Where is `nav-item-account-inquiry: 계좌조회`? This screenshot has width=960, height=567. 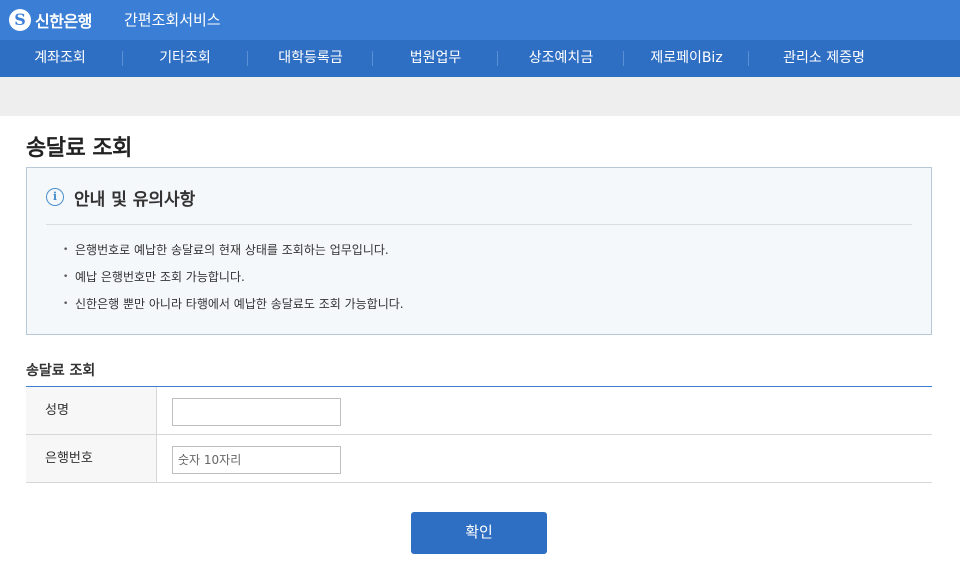 nav-item-account-inquiry: 계좌조회 is located at coordinates (60, 58).